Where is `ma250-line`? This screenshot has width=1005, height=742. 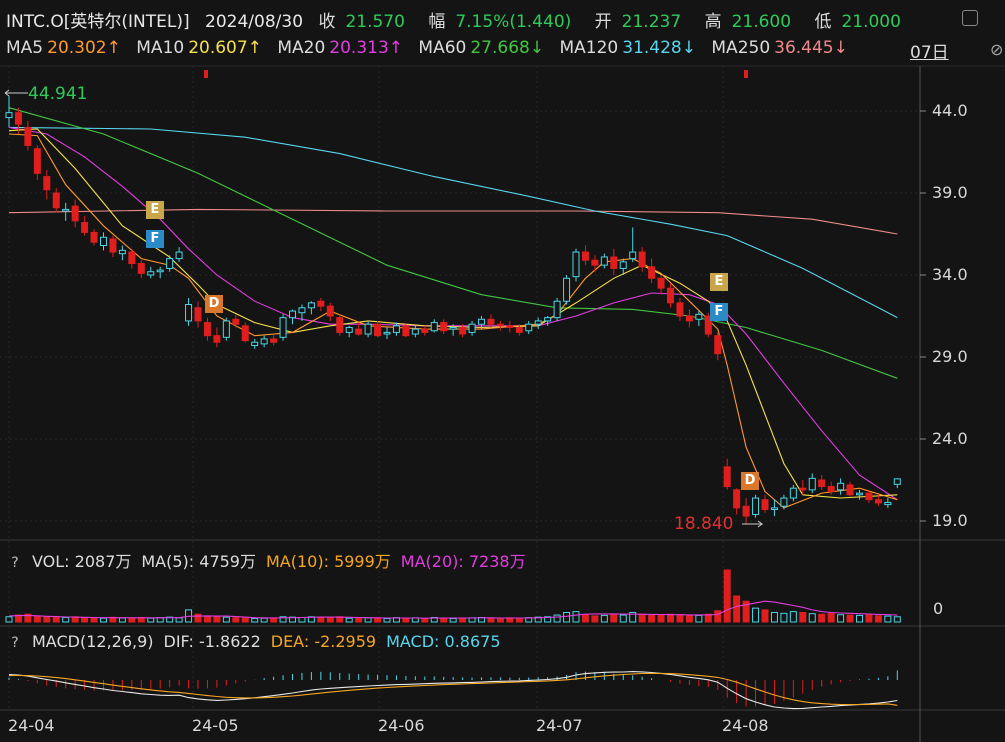
ma250-line is located at coordinates (453, 221).